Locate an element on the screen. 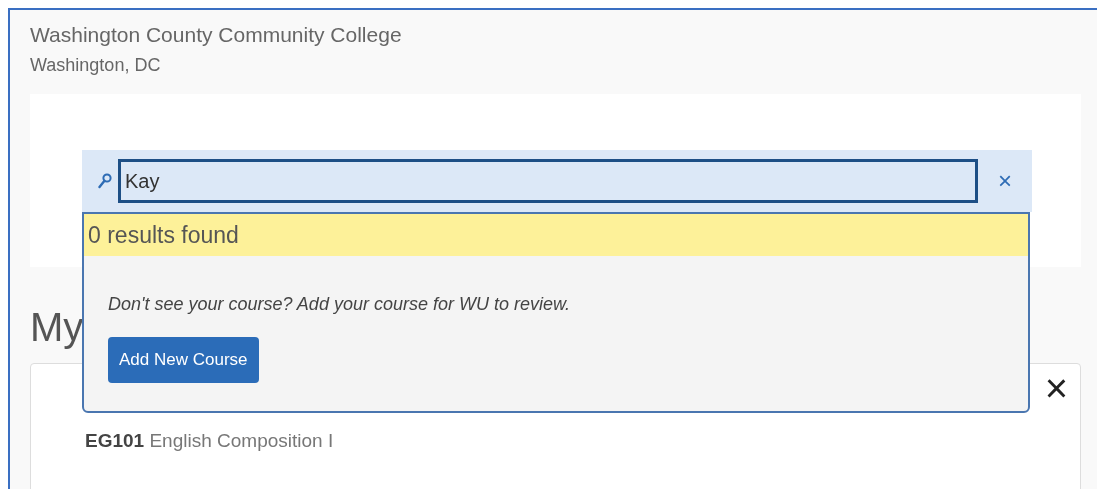  add-new-course-button: Add New Course is located at coordinates (183, 360).